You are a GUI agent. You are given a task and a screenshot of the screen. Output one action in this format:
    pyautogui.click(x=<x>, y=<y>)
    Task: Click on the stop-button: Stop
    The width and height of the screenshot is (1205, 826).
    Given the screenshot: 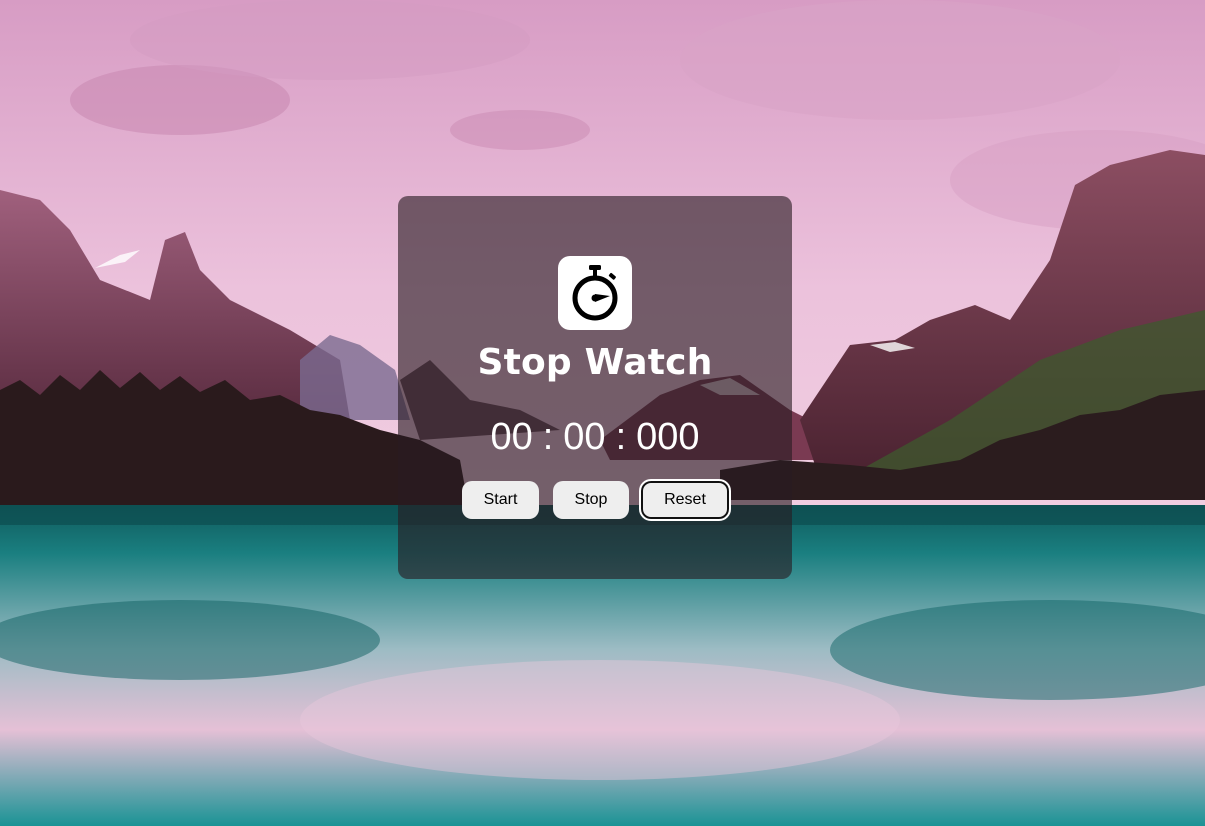 What is the action you would take?
    pyautogui.click(x=591, y=500)
    